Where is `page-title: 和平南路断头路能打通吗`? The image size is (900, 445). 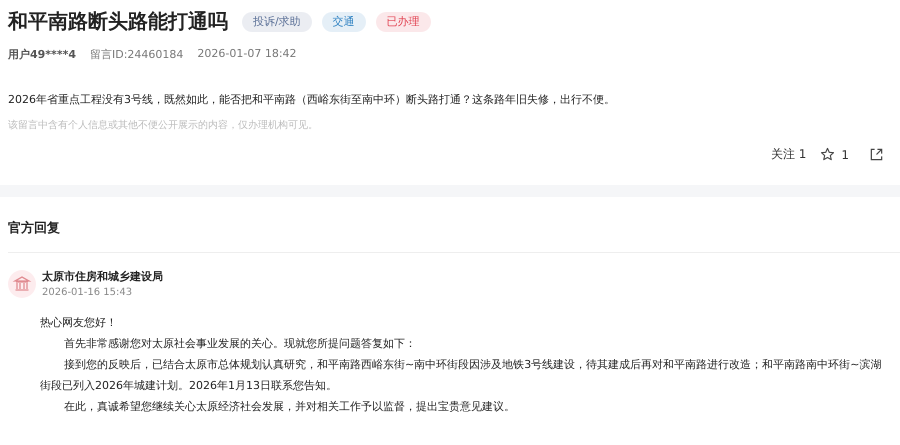
page-title: 和平南路断头路能打通吗 is located at coordinates (118, 21).